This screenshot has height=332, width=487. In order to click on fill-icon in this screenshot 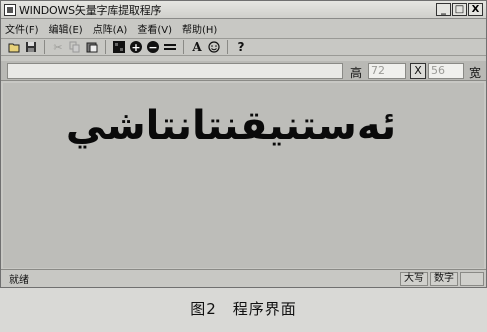, I will do `click(119, 47)`.